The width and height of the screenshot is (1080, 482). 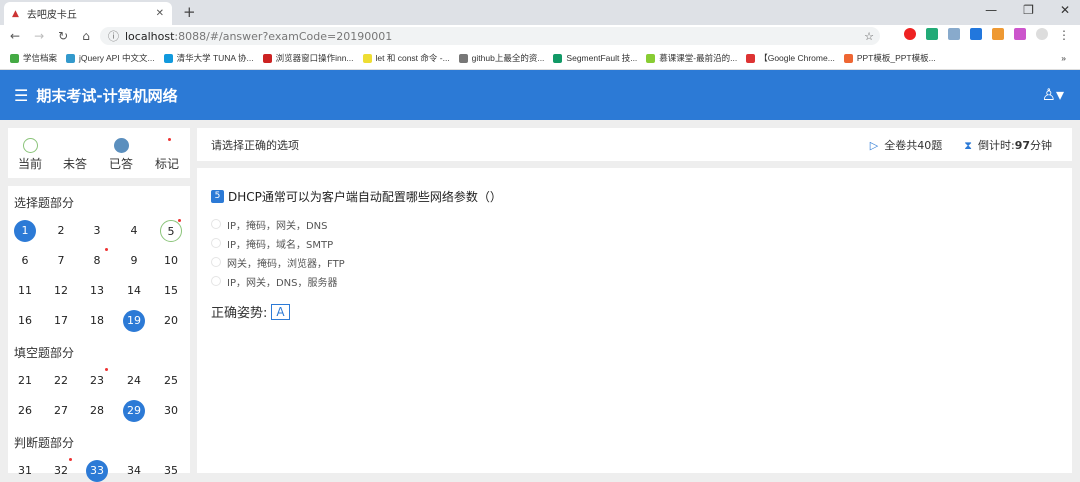 I want to click on question-nav-item: 19, so click(x=134, y=321).